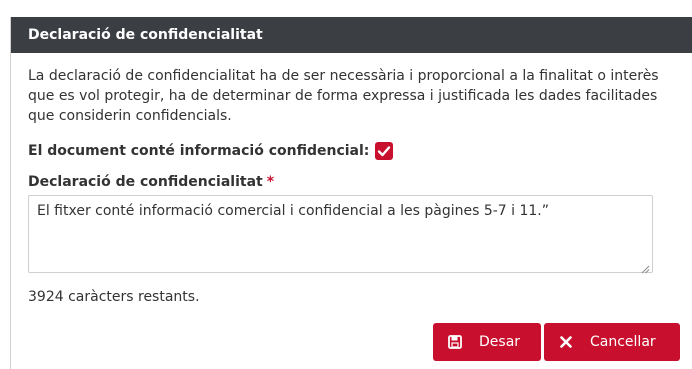 This screenshot has width=692, height=369. I want to click on confidential-checkbox, so click(384, 151).